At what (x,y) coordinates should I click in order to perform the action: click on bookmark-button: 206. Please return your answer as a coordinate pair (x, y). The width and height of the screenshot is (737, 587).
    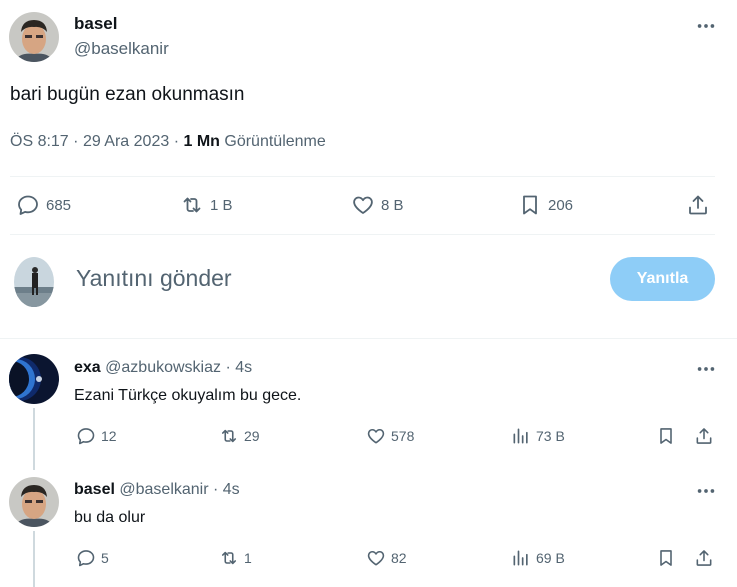
    Looking at the image, I should click on (545, 205).